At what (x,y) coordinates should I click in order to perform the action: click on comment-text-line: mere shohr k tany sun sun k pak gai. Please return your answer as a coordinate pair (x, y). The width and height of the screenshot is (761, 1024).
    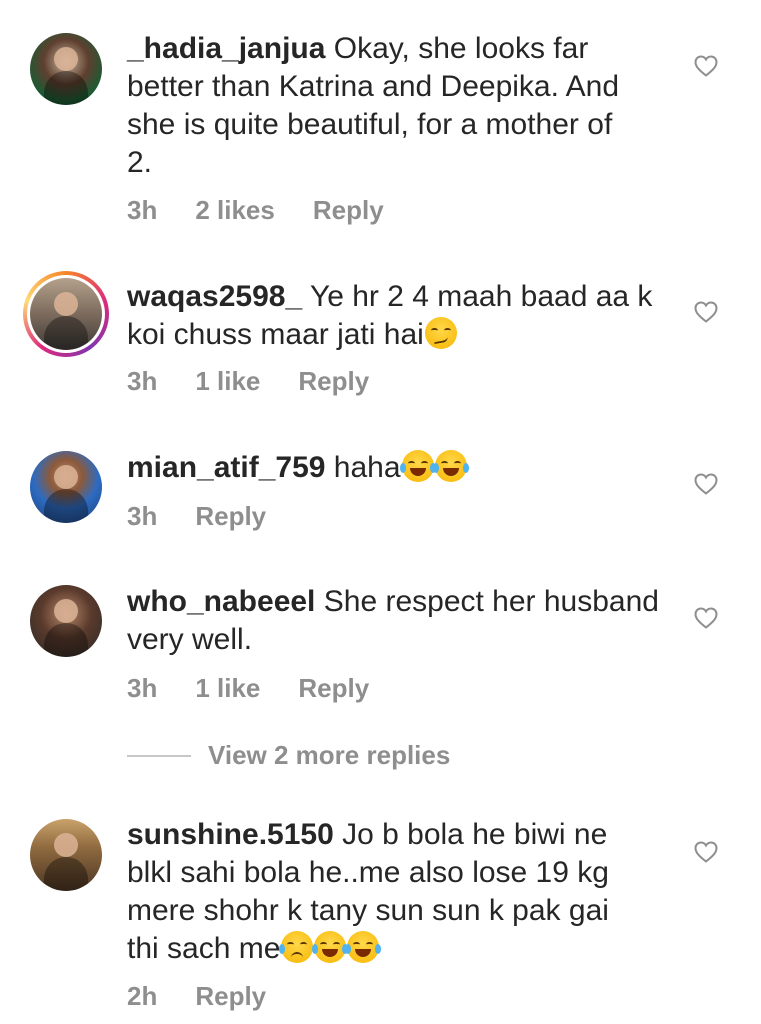
    Looking at the image, I should click on (368, 910).